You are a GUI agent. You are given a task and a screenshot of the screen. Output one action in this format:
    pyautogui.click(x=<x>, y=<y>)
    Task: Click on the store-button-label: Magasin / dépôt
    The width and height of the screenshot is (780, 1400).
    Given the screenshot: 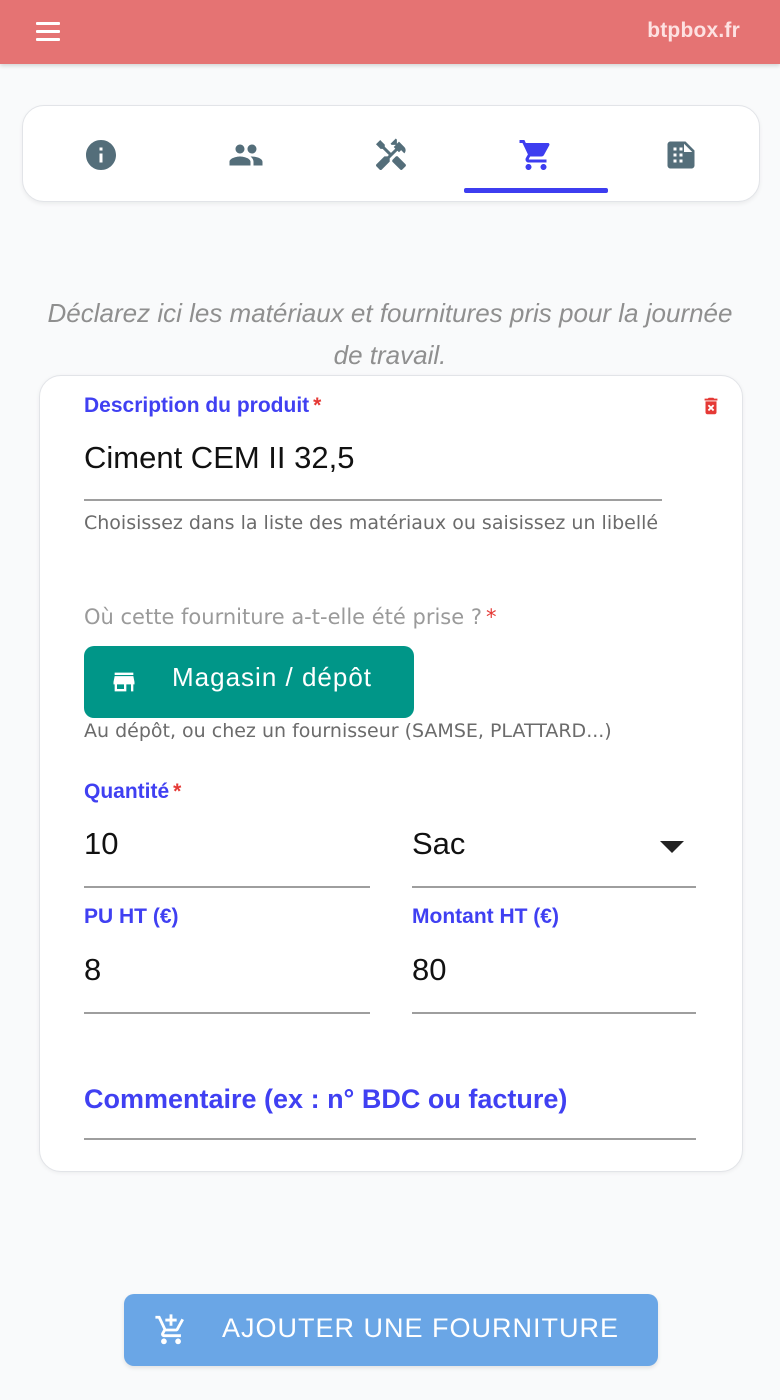 What is the action you would take?
    pyautogui.click(x=272, y=677)
    